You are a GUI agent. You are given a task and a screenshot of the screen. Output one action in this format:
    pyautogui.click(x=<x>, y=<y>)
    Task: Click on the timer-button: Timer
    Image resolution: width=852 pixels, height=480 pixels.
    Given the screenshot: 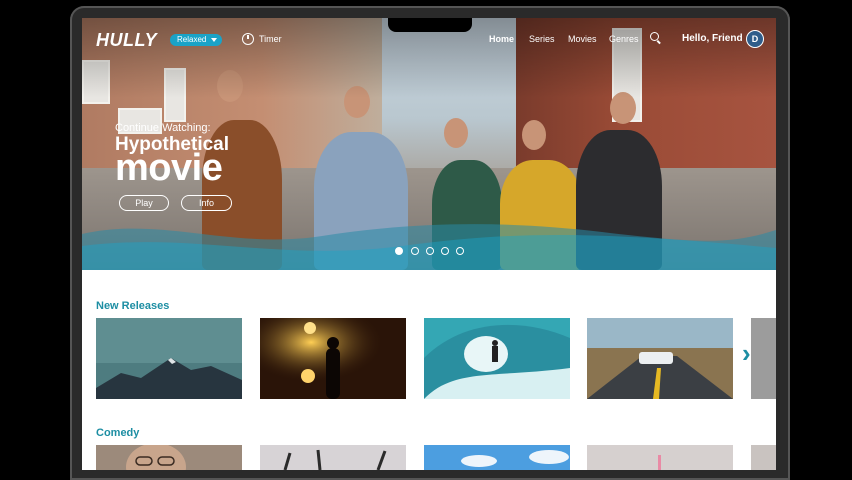 What is the action you would take?
    pyautogui.click(x=270, y=39)
    